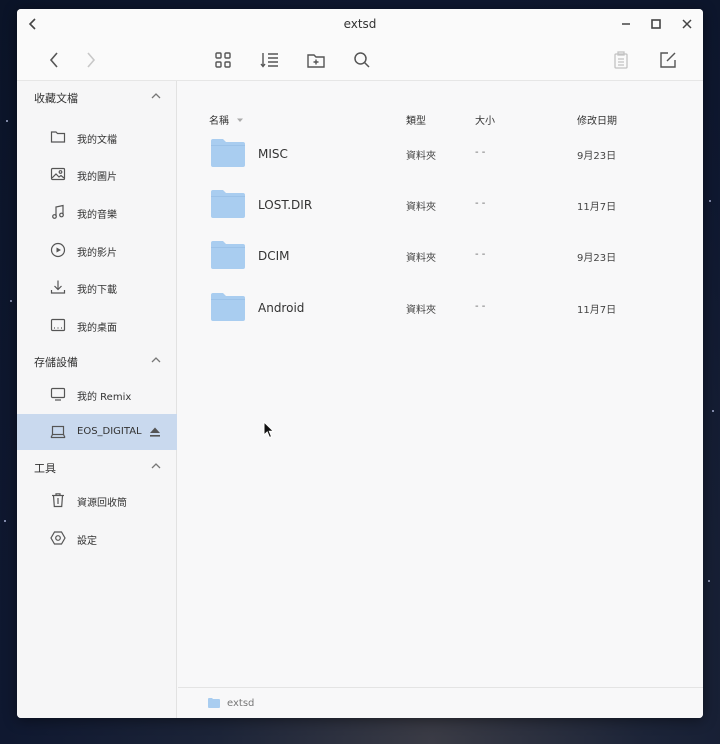 This screenshot has height=744, width=720. Describe the element at coordinates (91, 60) in the screenshot. I see `forward-arrow-icon` at that location.